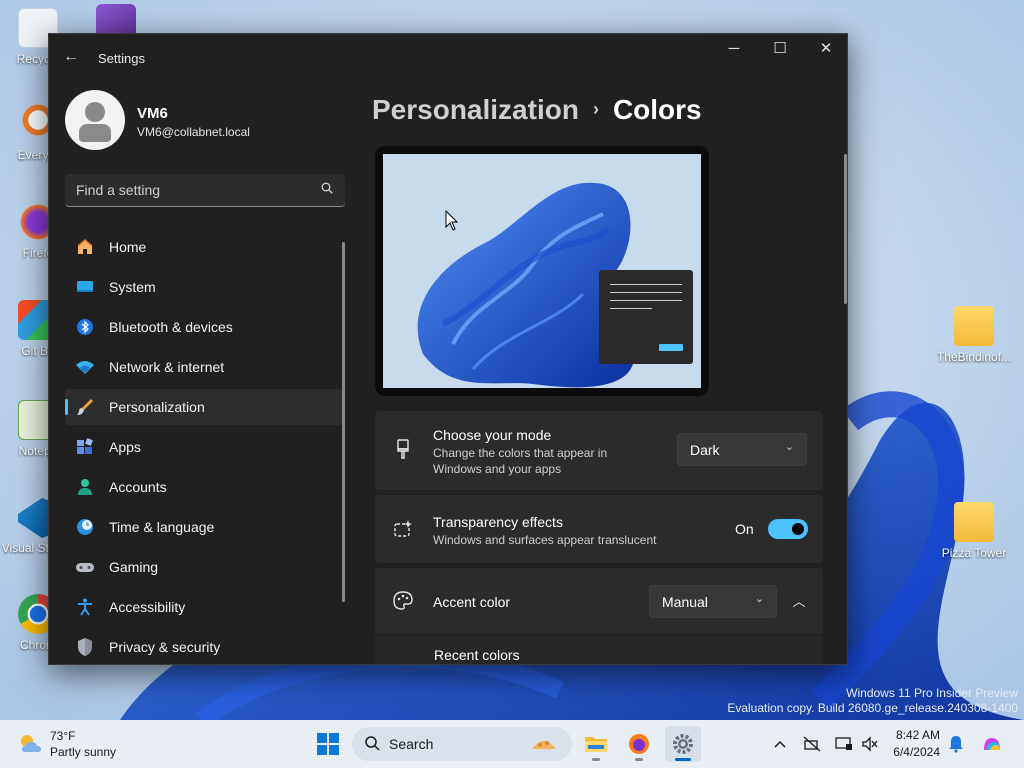  Describe the element at coordinates (492, 435) in the screenshot. I see `mode-title: Choose your mode` at that location.